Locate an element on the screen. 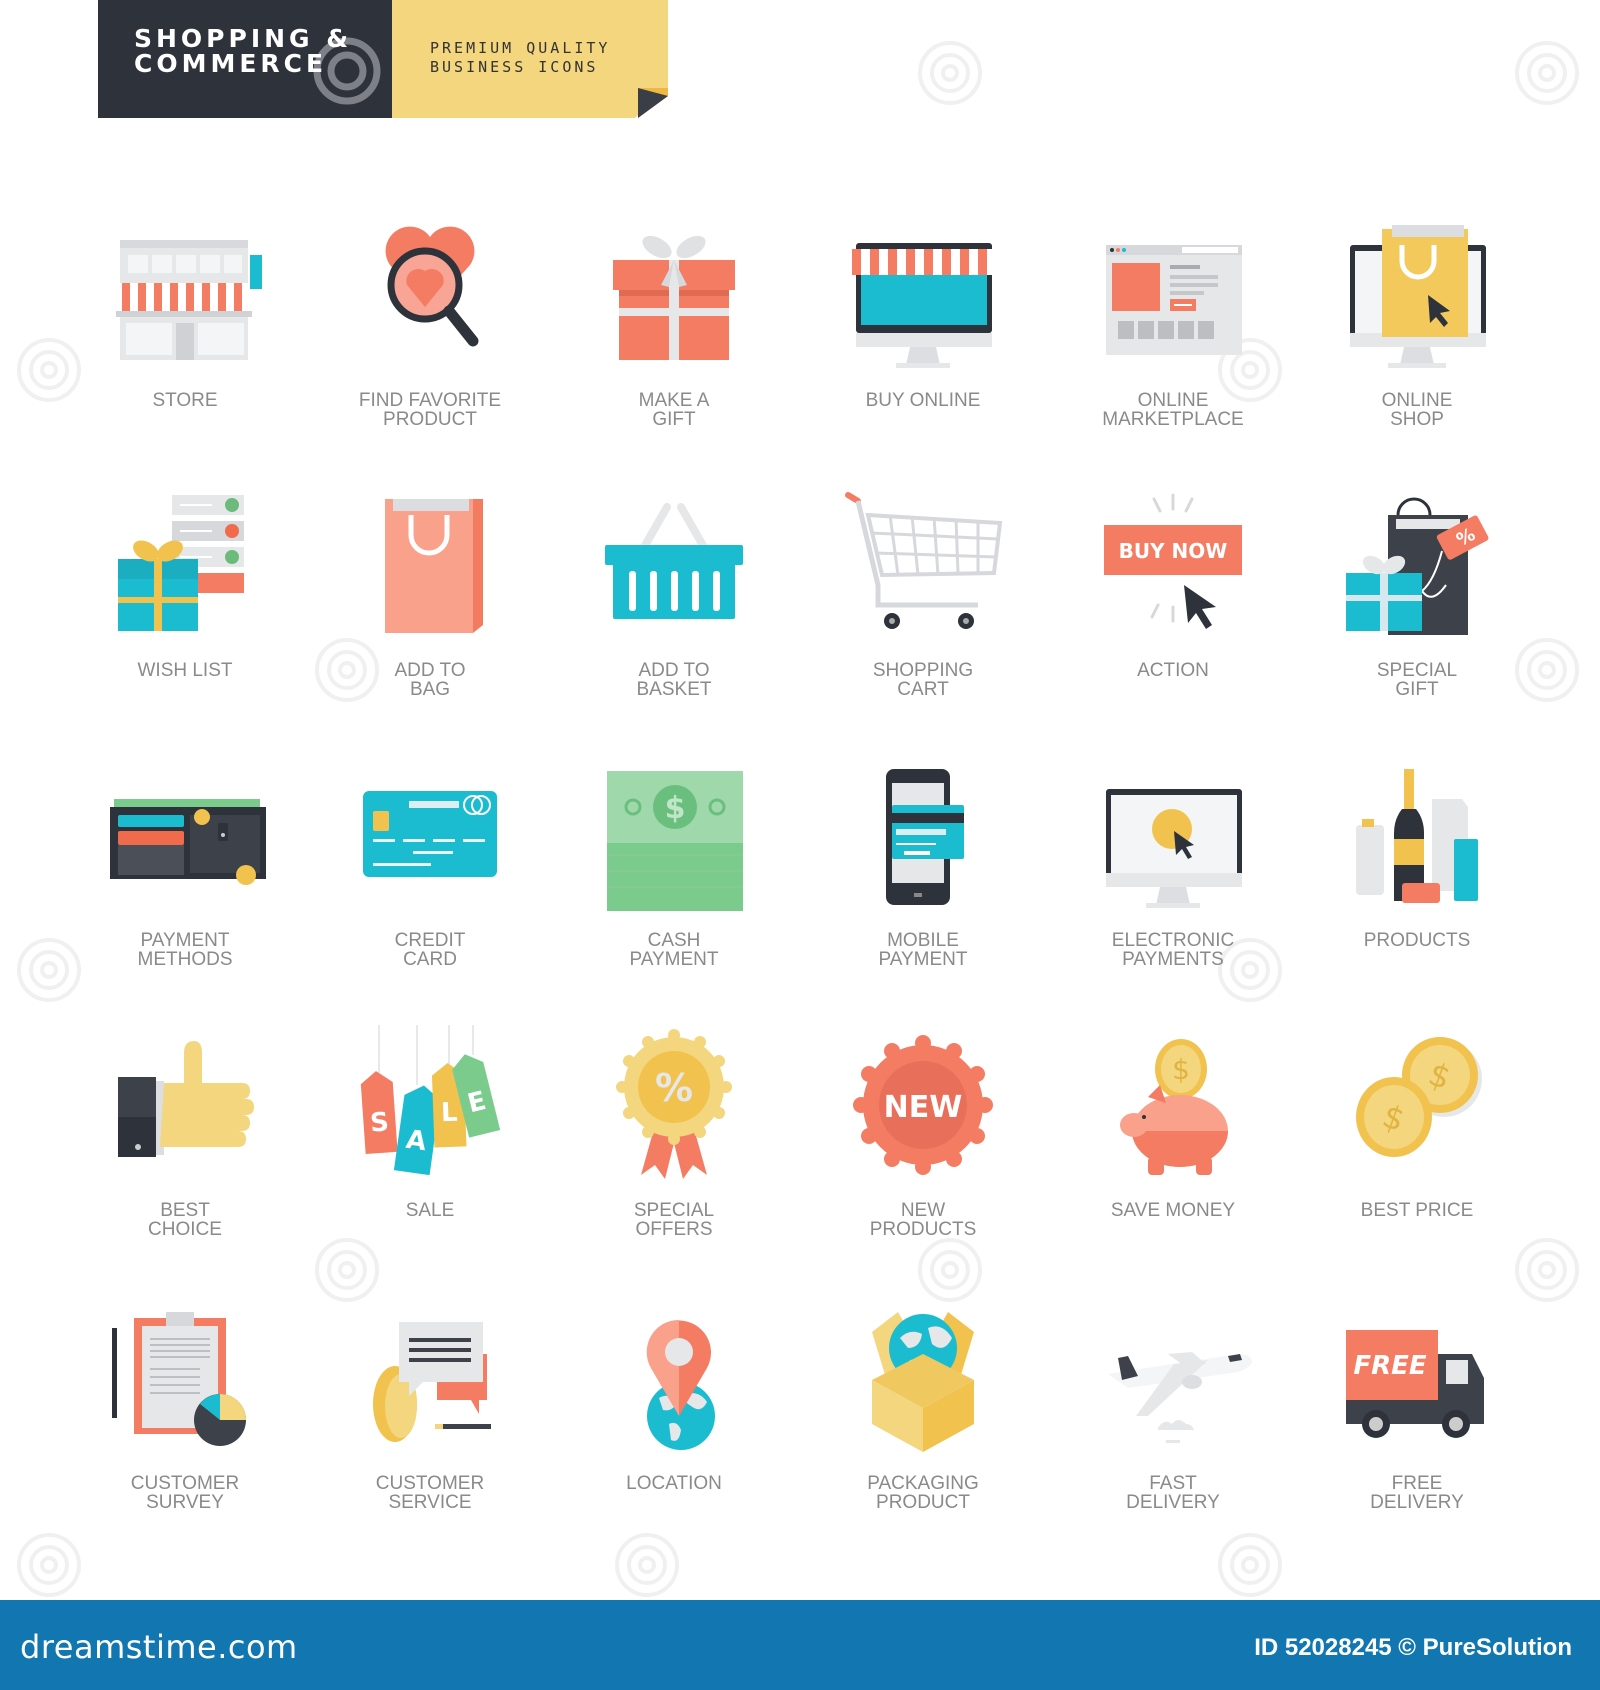  page-subtitle-line2: BUSINESS ICONS is located at coordinates (514, 67).